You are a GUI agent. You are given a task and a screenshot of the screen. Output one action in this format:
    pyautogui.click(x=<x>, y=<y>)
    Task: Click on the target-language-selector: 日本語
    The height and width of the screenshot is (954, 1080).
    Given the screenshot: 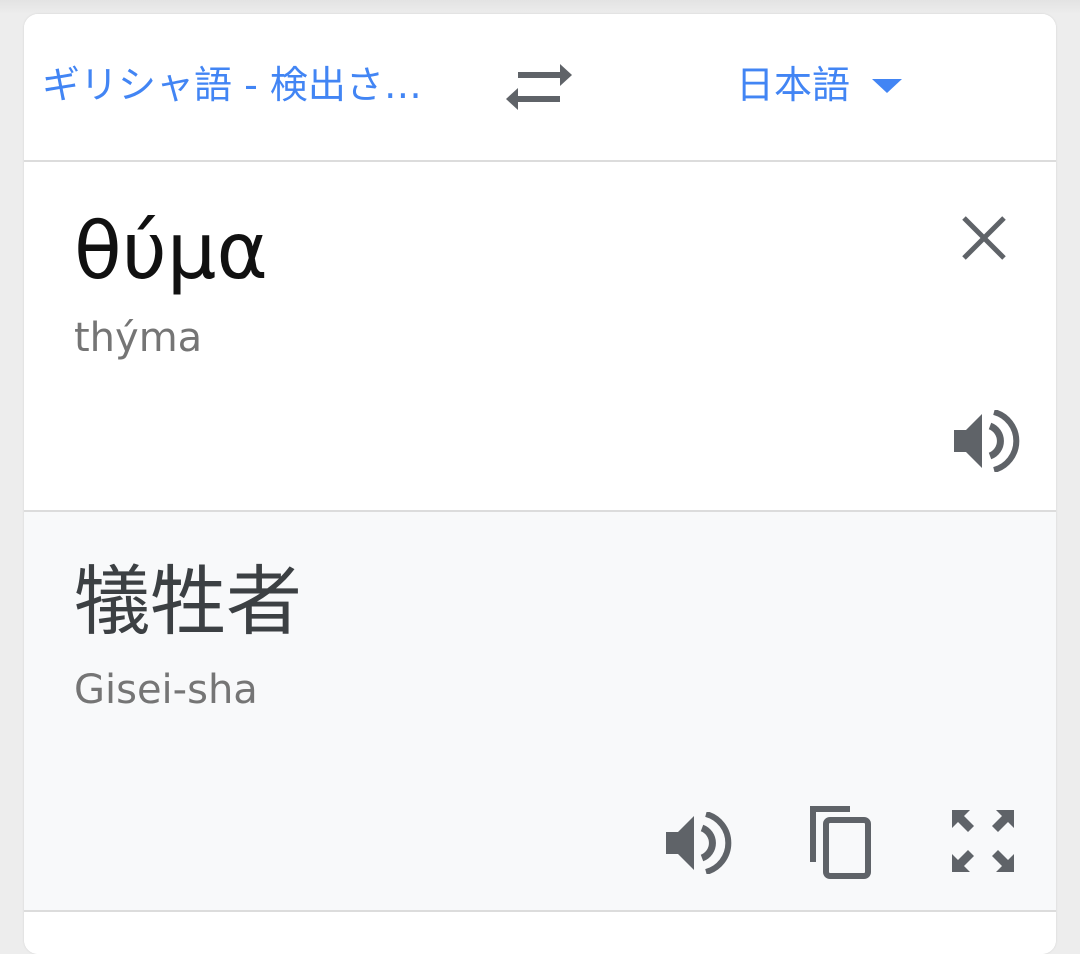 What is the action you would take?
    pyautogui.click(x=820, y=85)
    